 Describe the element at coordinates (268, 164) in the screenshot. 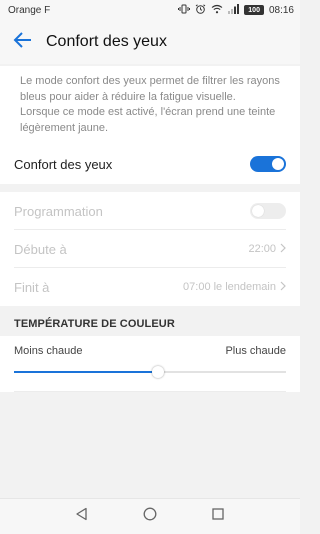

I see `eye-comfort-toggle` at that location.